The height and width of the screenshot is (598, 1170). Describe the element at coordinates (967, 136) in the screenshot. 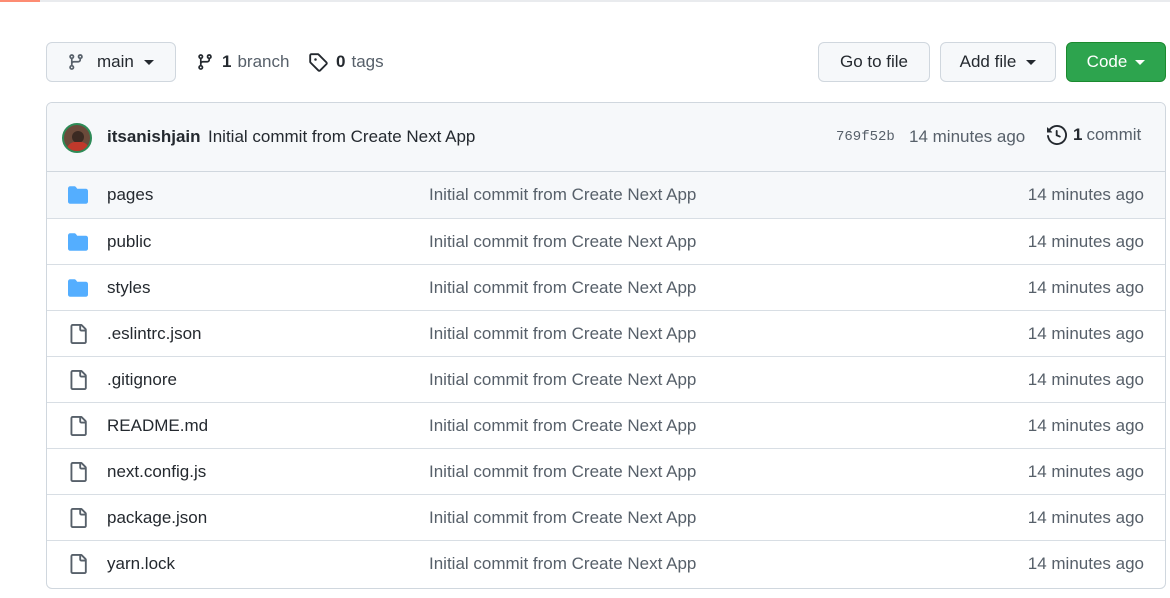

I see `commit-time: 14 minutes ago` at that location.